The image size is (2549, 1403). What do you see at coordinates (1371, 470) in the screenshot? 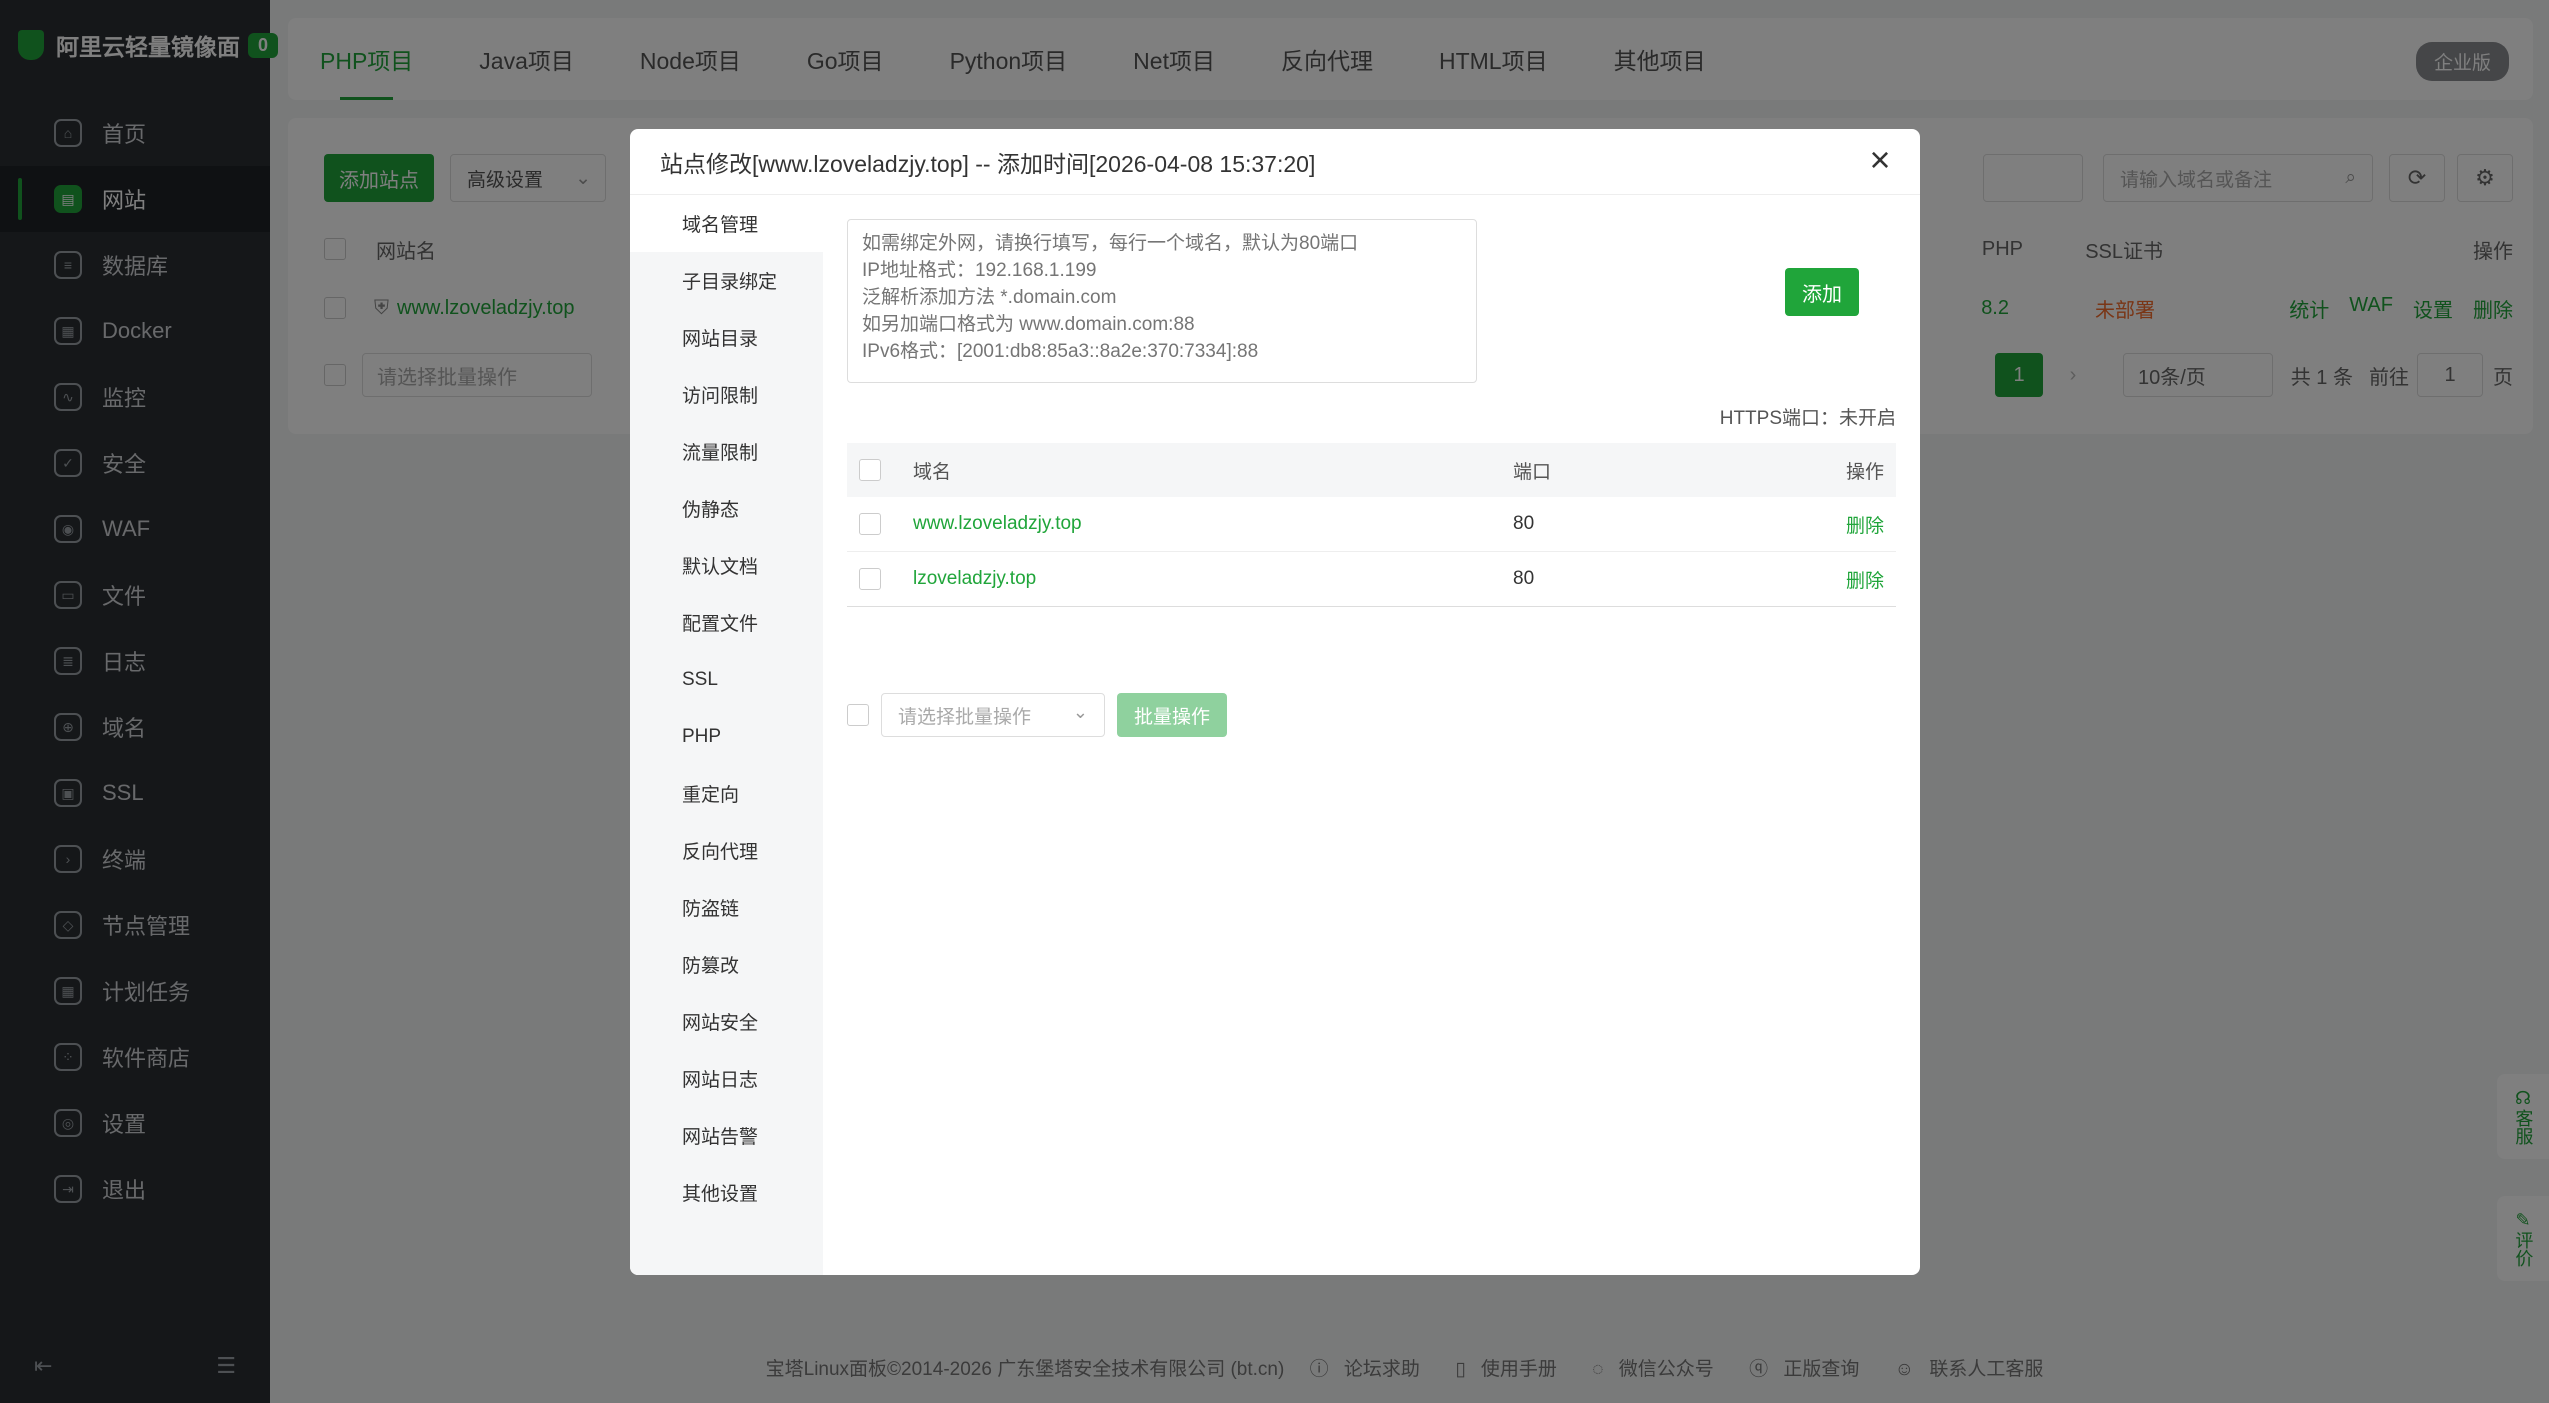
I see `domain-table-header: 域名 端口 操作` at bounding box center [1371, 470].